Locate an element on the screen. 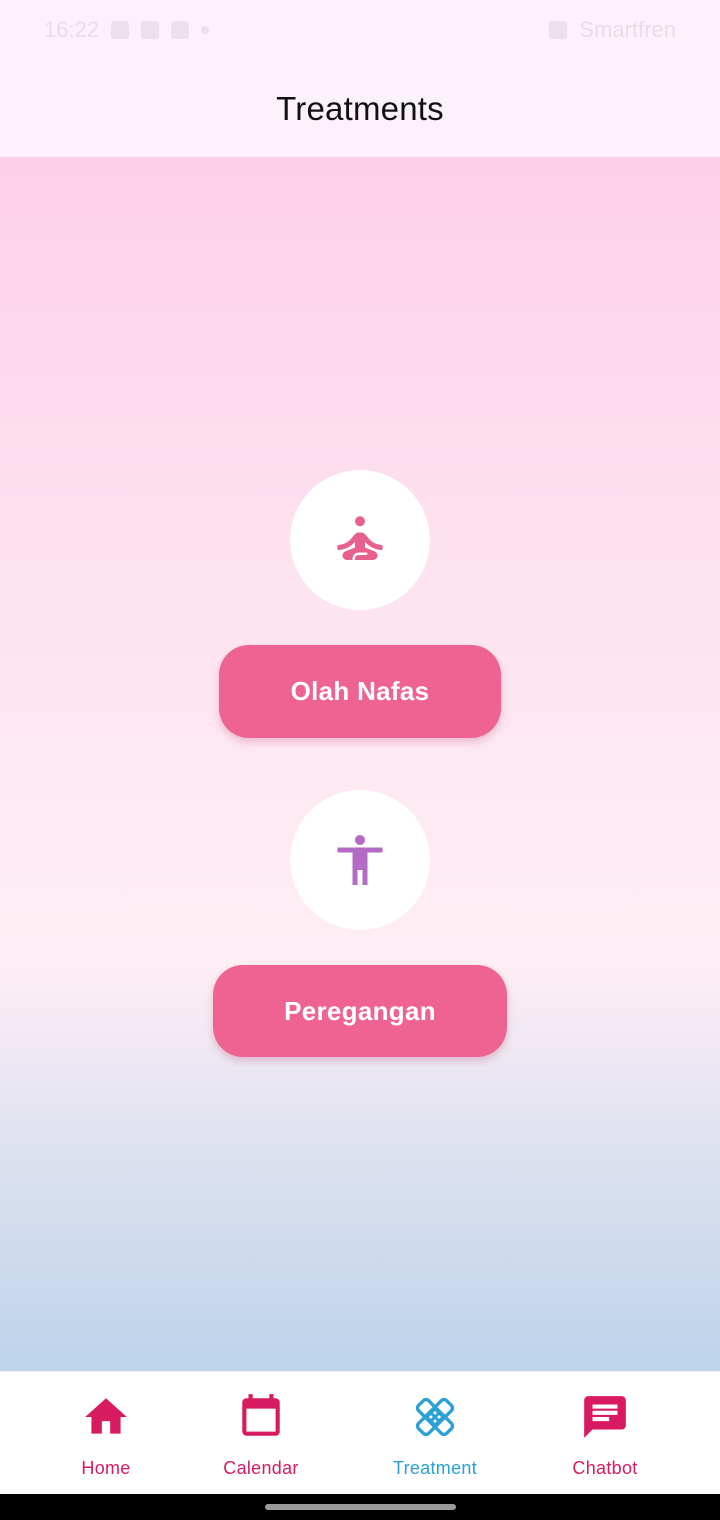 This screenshot has width=720, height=1520. alarm-icon is located at coordinates (558, 30).